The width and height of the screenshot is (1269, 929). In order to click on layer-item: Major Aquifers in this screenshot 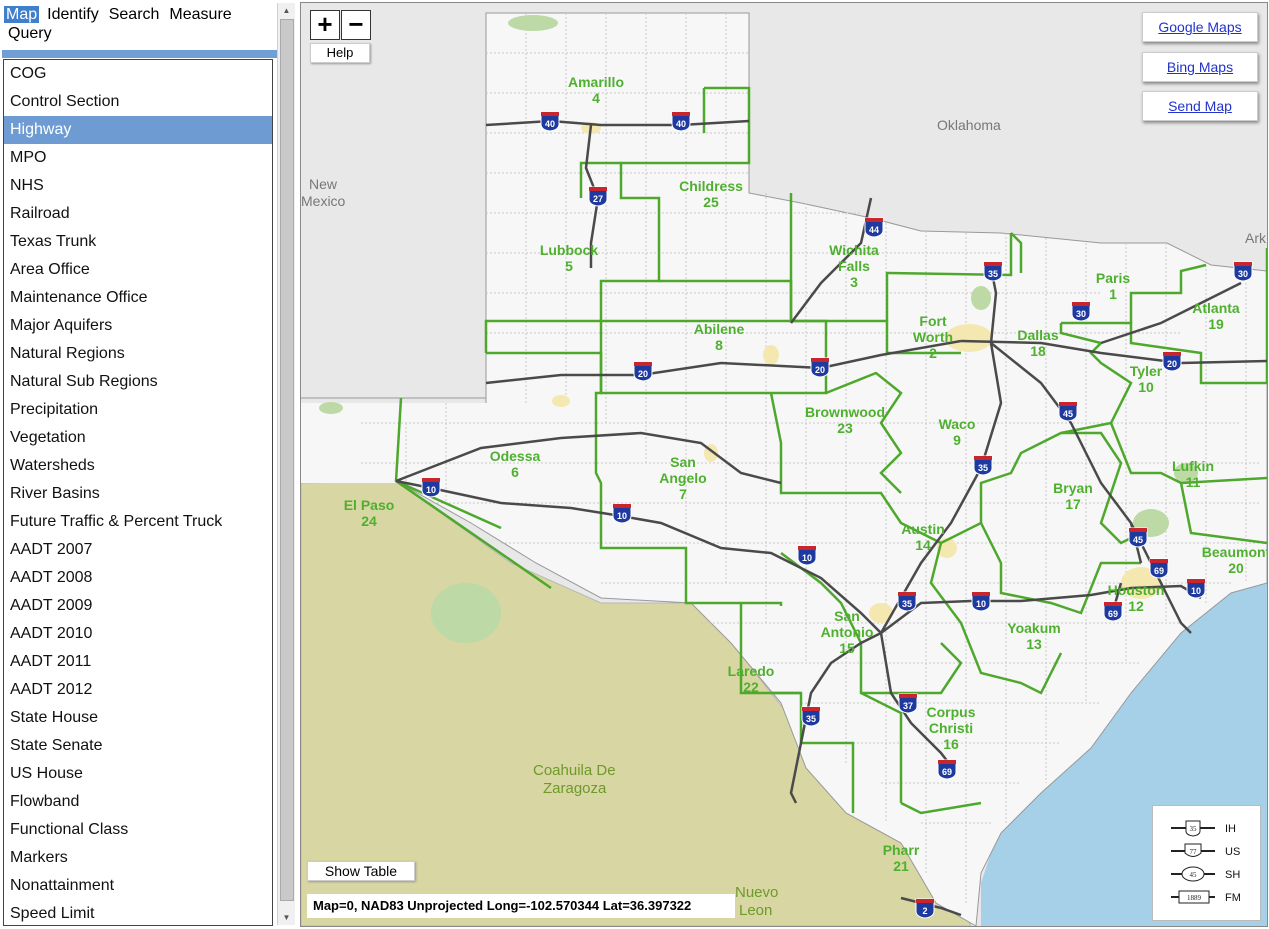, I will do `click(138, 326)`.